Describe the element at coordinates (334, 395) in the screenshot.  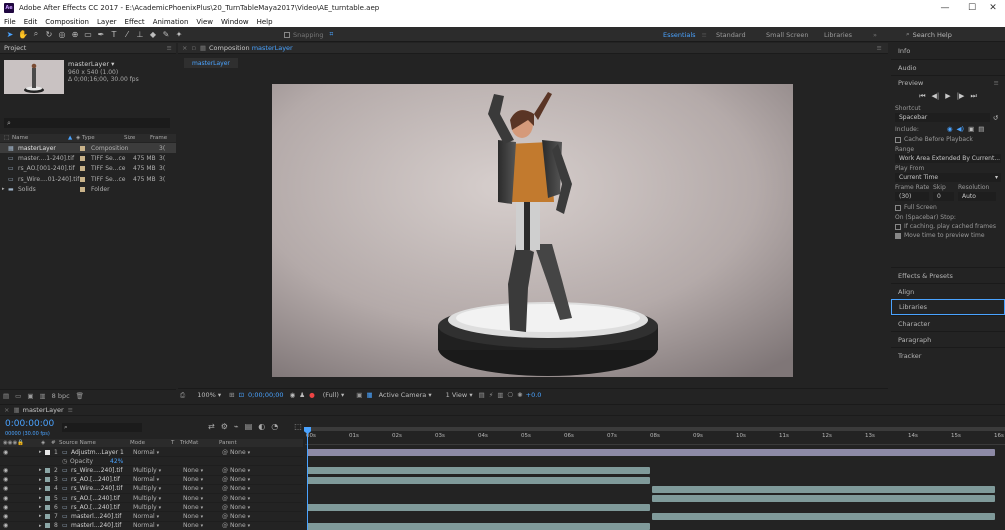
I see `resolution-menu: (Full) ▾` at that location.